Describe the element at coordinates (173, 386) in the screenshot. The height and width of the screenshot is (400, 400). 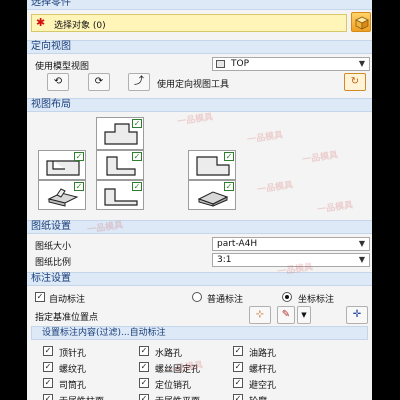
I see `annotation-item-label: 定位销孔` at that location.